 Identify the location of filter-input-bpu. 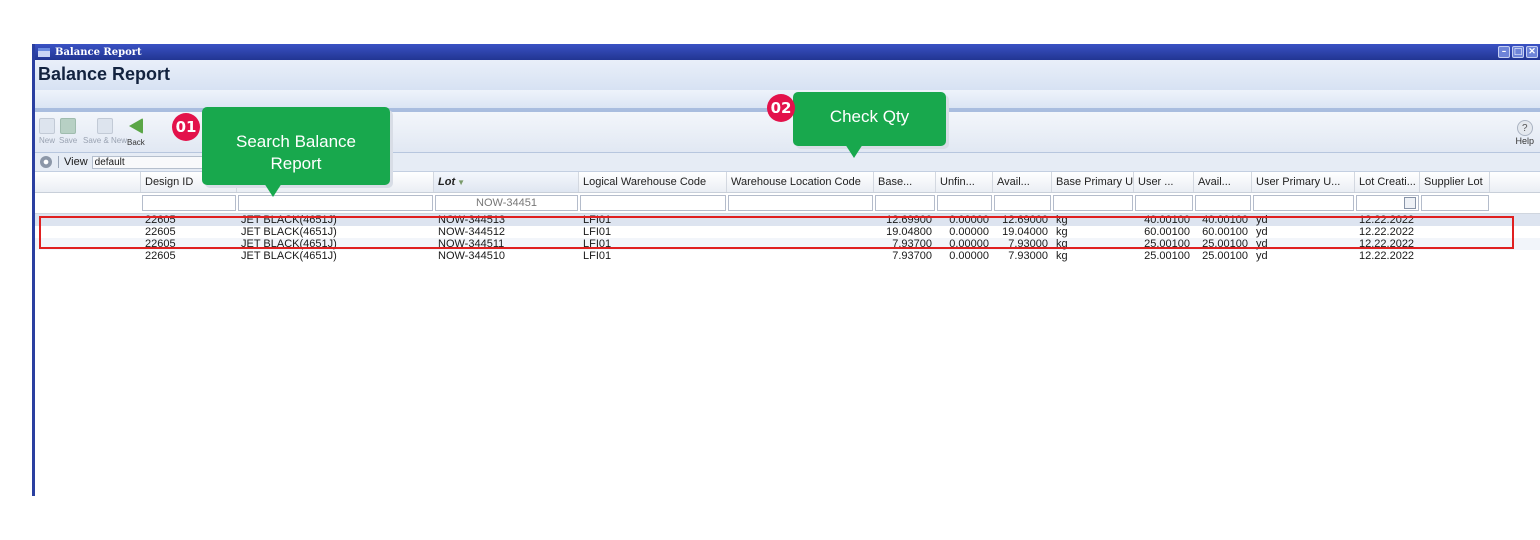
(1093, 203).